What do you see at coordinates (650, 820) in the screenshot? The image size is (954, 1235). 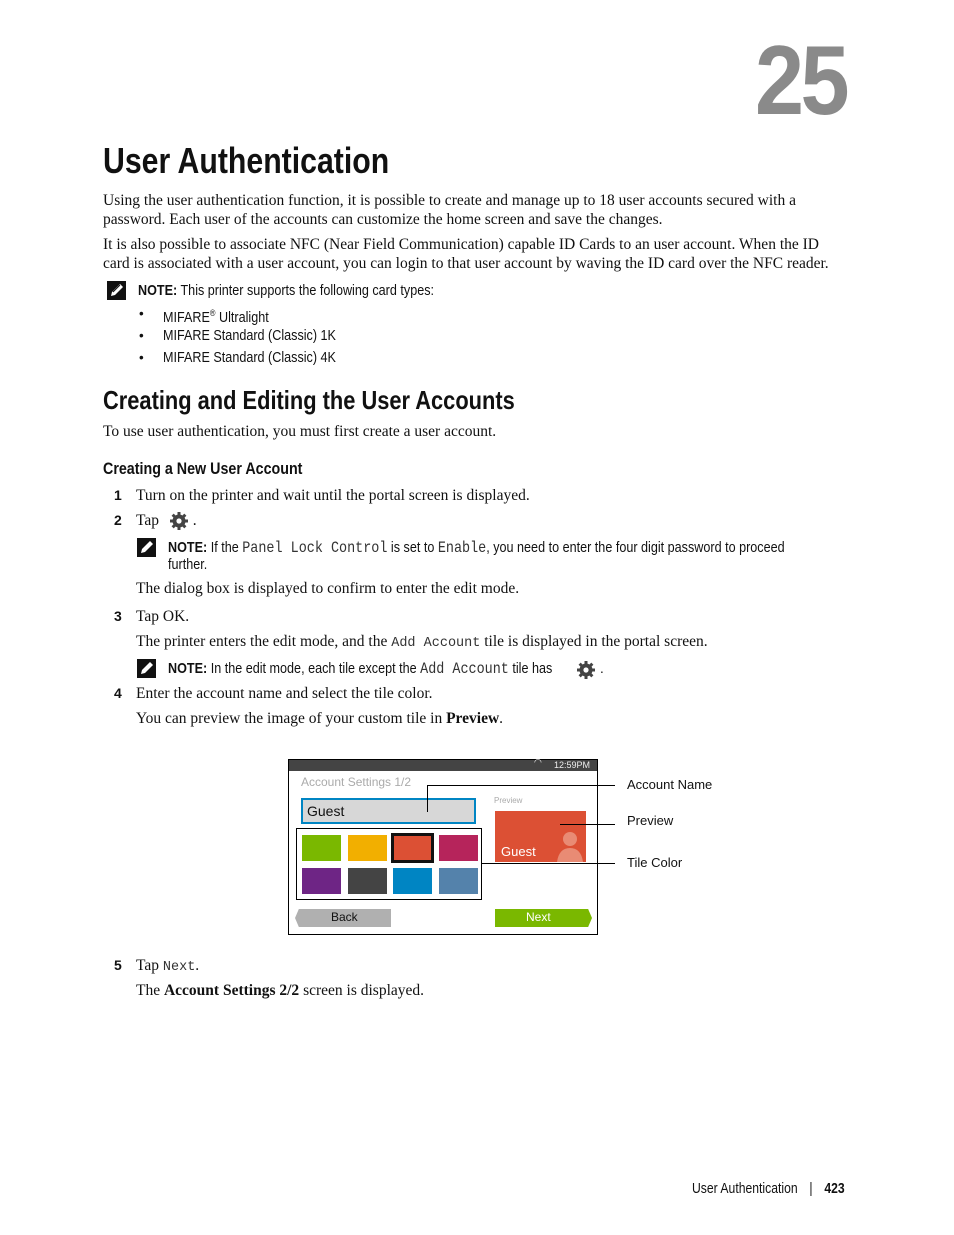 I see `callout-preview: Preview` at bounding box center [650, 820].